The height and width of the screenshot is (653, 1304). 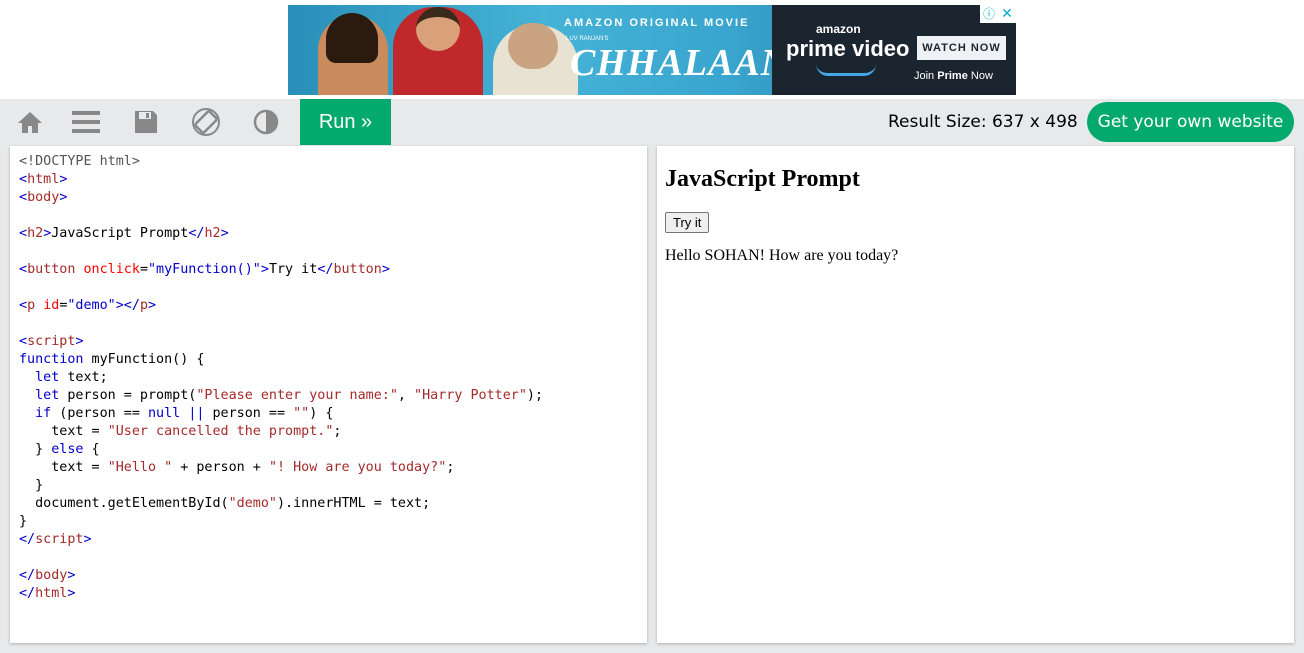 I want to click on code-line: </body>, so click(x=333, y=576).